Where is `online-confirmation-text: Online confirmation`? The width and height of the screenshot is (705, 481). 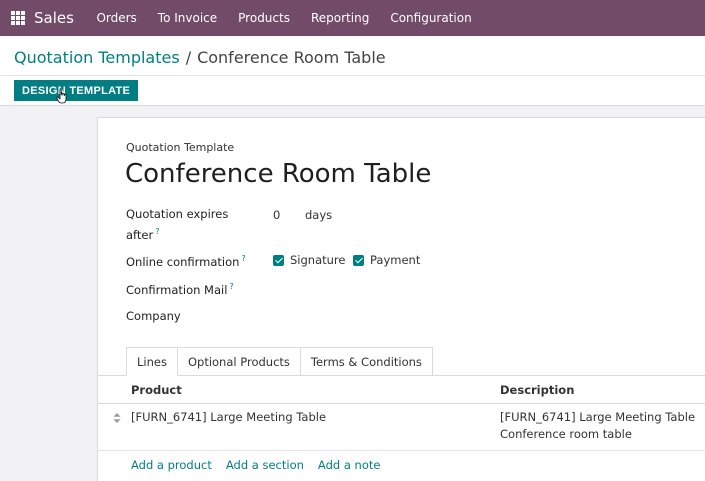 online-confirmation-text: Online confirmation is located at coordinates (183, 261).